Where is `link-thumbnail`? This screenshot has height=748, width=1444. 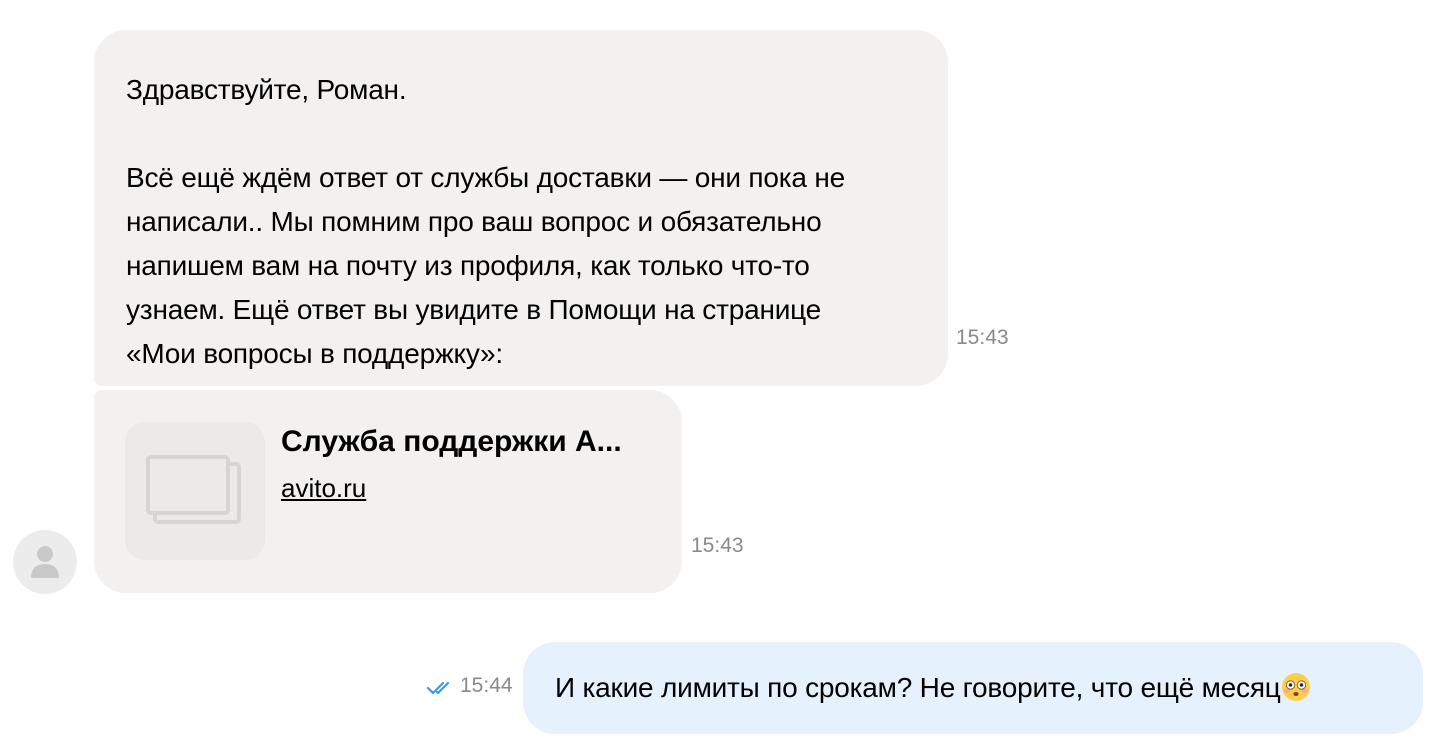
link-thumbnail is located at coordinates (195, 491).